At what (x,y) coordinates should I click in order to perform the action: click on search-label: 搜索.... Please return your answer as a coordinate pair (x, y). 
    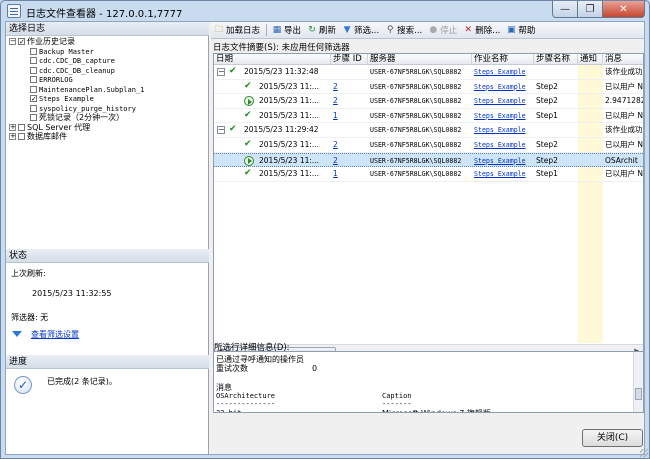
    Looking at the image, I should click on (410, 31).